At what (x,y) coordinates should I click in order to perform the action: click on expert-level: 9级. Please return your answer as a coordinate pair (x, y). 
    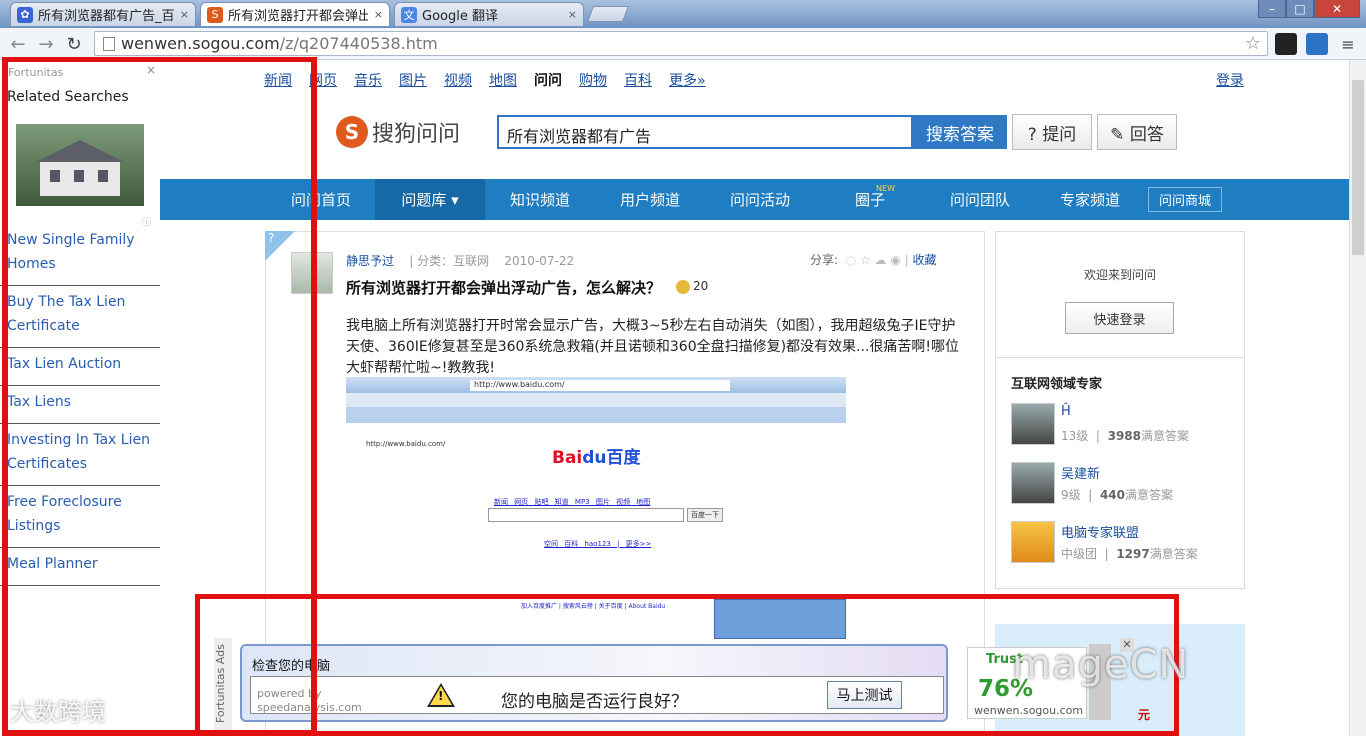
    Looking at the image, I should click on (1071, 495).